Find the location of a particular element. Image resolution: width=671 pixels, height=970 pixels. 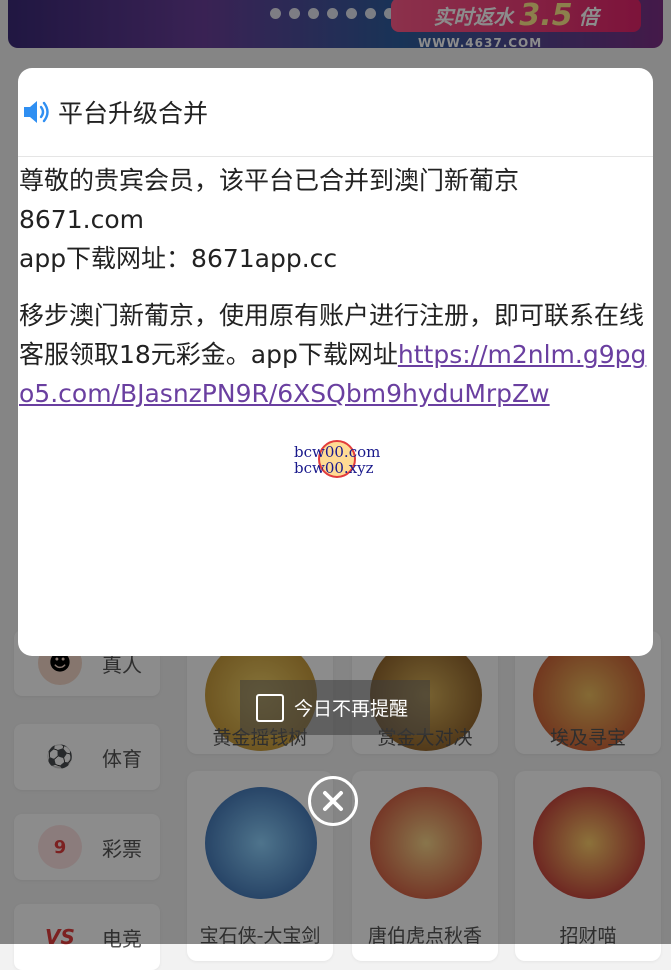

notice-app-url: app下载网址：8671app.cc is located at coordinates (178, 258).